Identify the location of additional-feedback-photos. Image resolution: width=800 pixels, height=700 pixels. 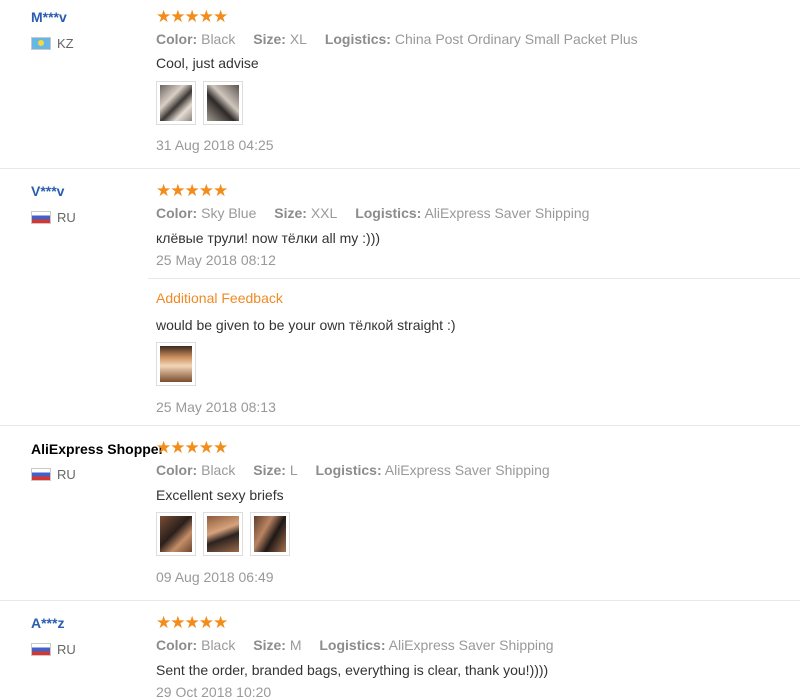
(176, 364).